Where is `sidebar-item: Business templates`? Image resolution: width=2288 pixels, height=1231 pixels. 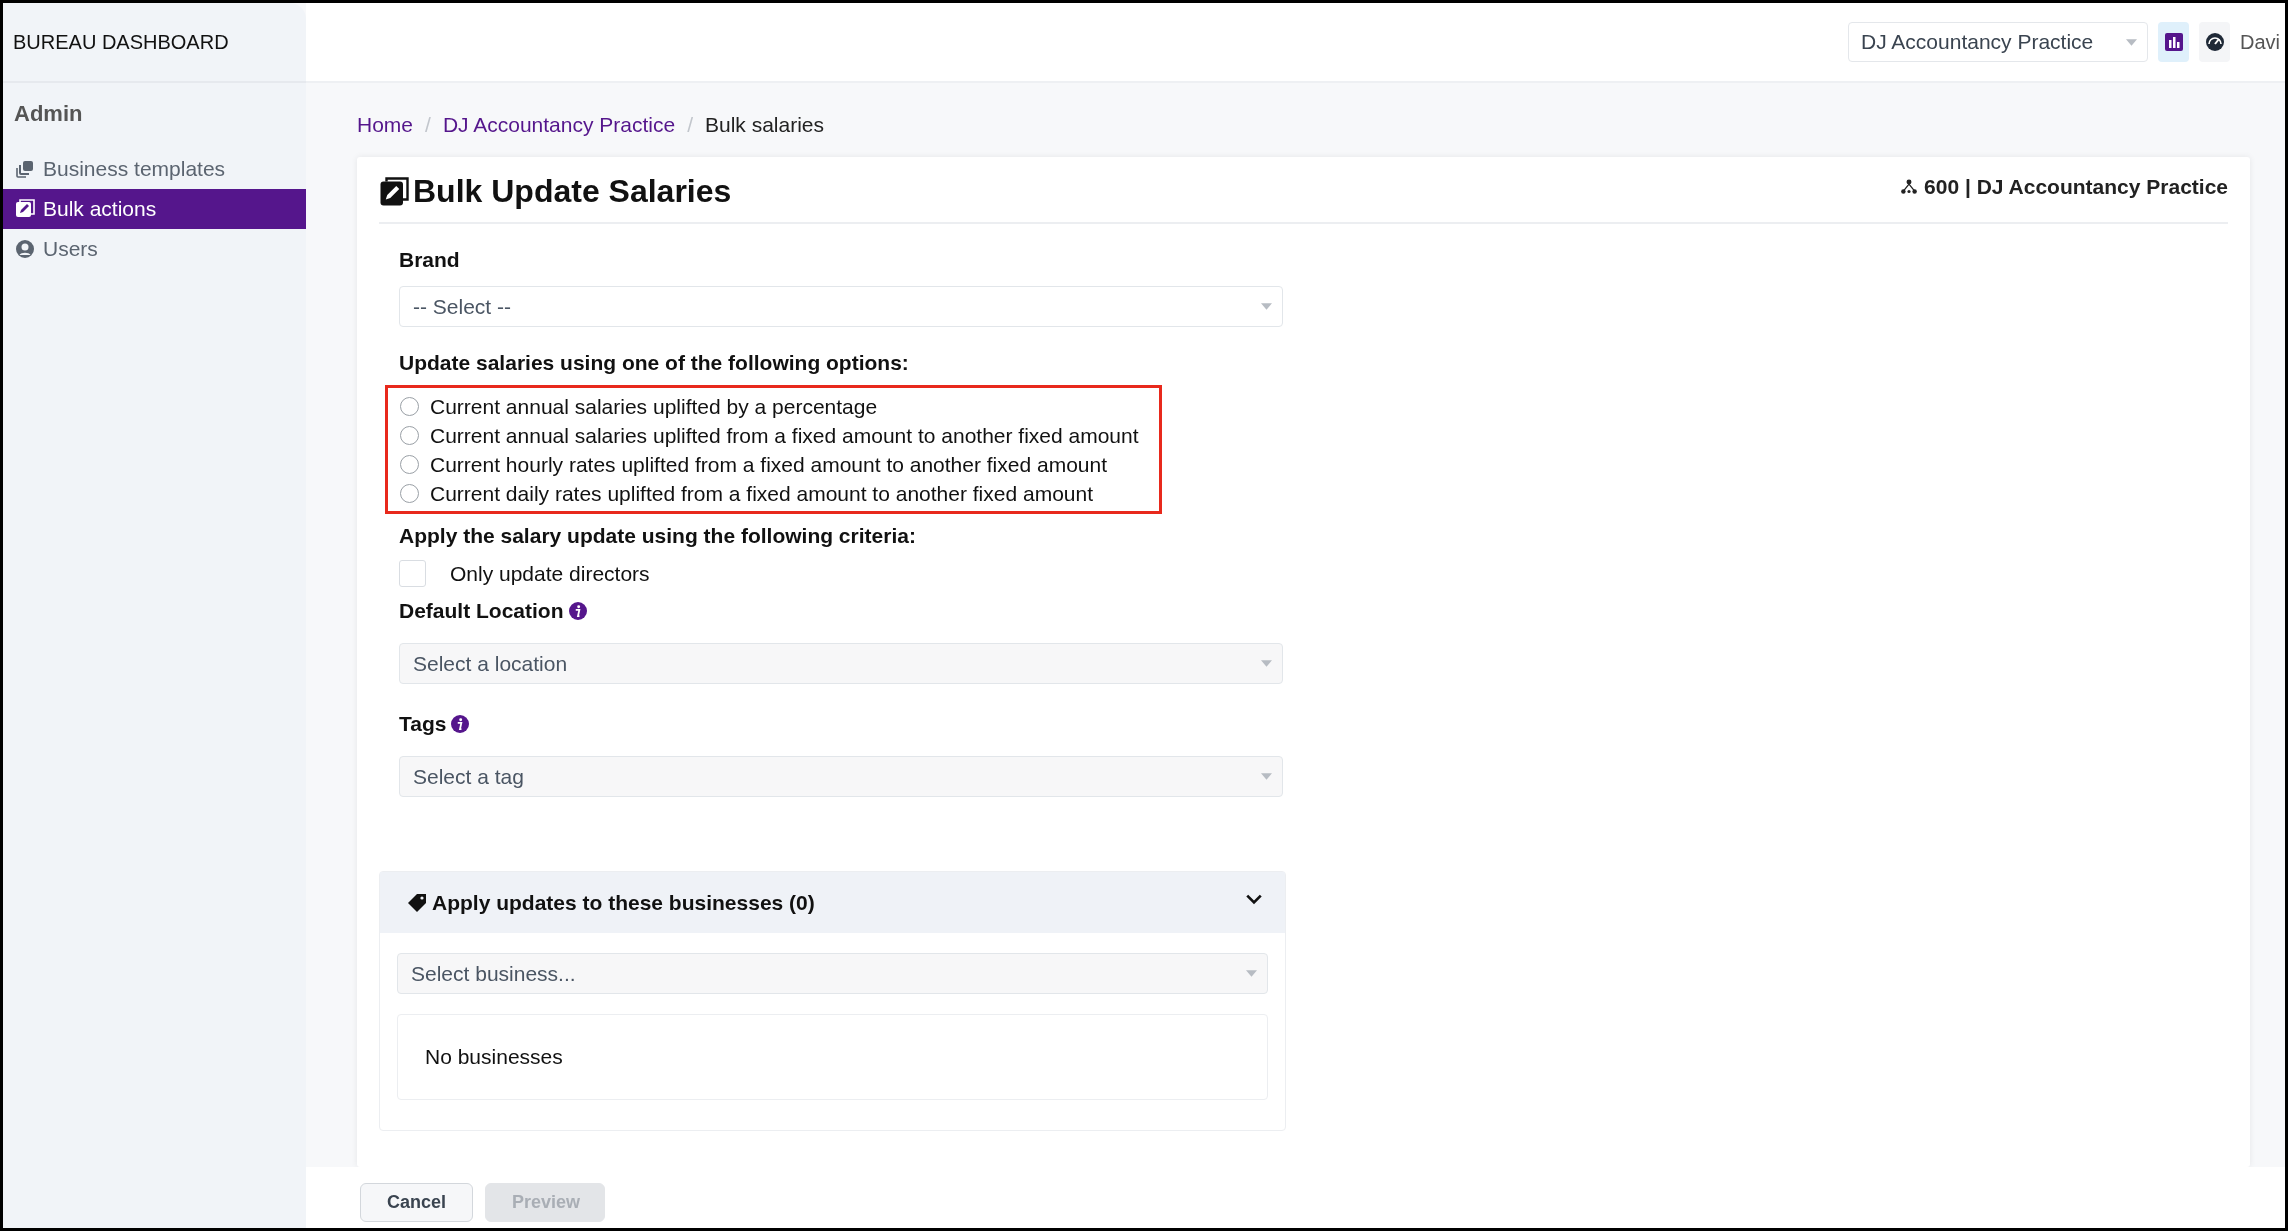
sidebar-item: Business templates is located at coordinates (154, 169).